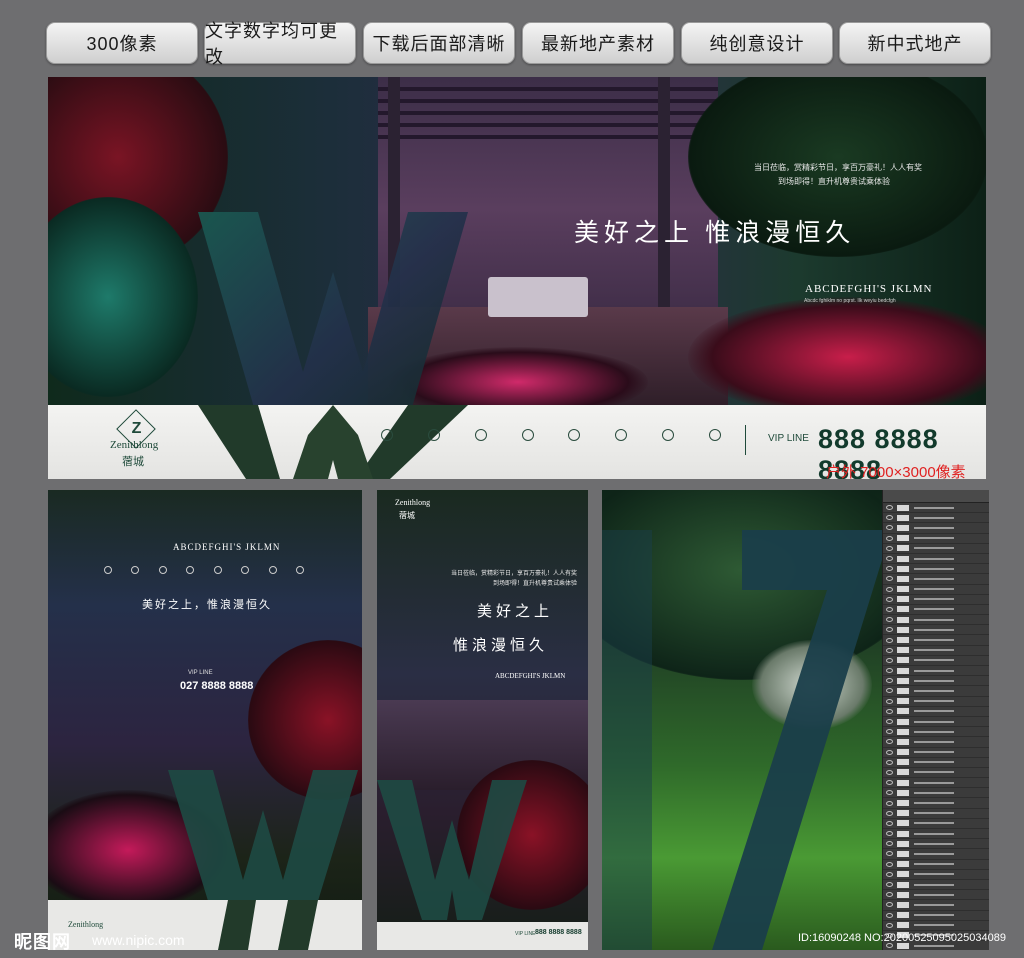 The width and height of the screenshot is (1024, 958). What do you see at coordinates (42, 942) in the screenshot?
I see `watermark-brand: 昵图网` at bounding box center [42, 942].